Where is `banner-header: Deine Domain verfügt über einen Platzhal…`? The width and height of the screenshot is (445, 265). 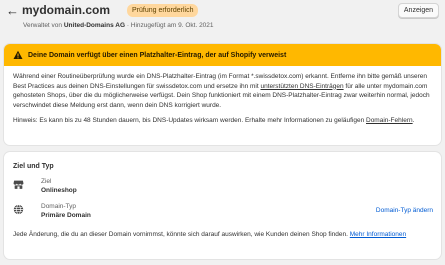 banner-header: Deine Domain verfügt über einen Platzhal… is located at coordinates (222, 55).